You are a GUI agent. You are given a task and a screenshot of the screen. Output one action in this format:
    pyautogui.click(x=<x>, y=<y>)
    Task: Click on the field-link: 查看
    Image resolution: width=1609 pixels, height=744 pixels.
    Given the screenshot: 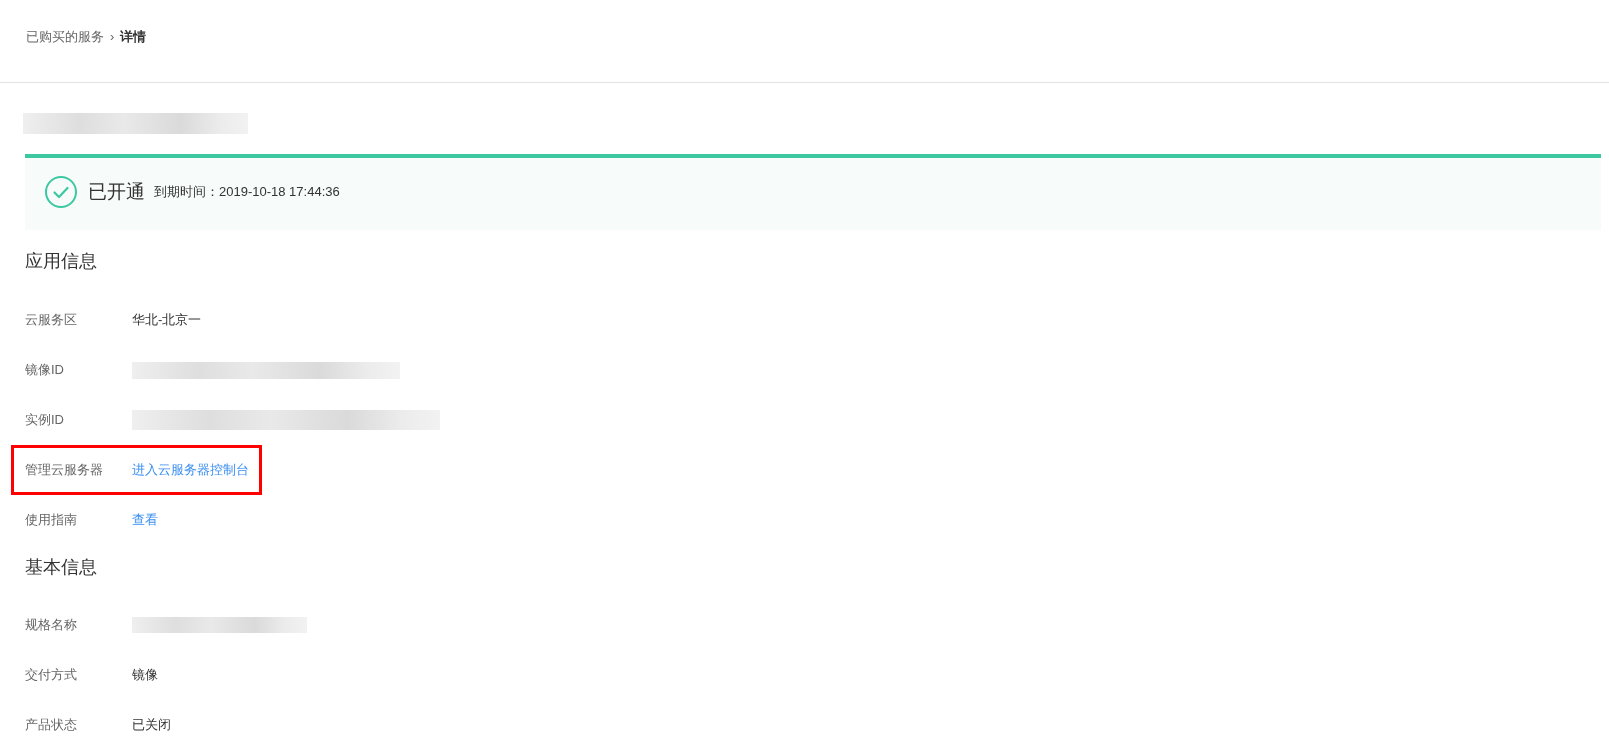 What is the action you would take?
    pyautogui.click(x=145, y=520)
    